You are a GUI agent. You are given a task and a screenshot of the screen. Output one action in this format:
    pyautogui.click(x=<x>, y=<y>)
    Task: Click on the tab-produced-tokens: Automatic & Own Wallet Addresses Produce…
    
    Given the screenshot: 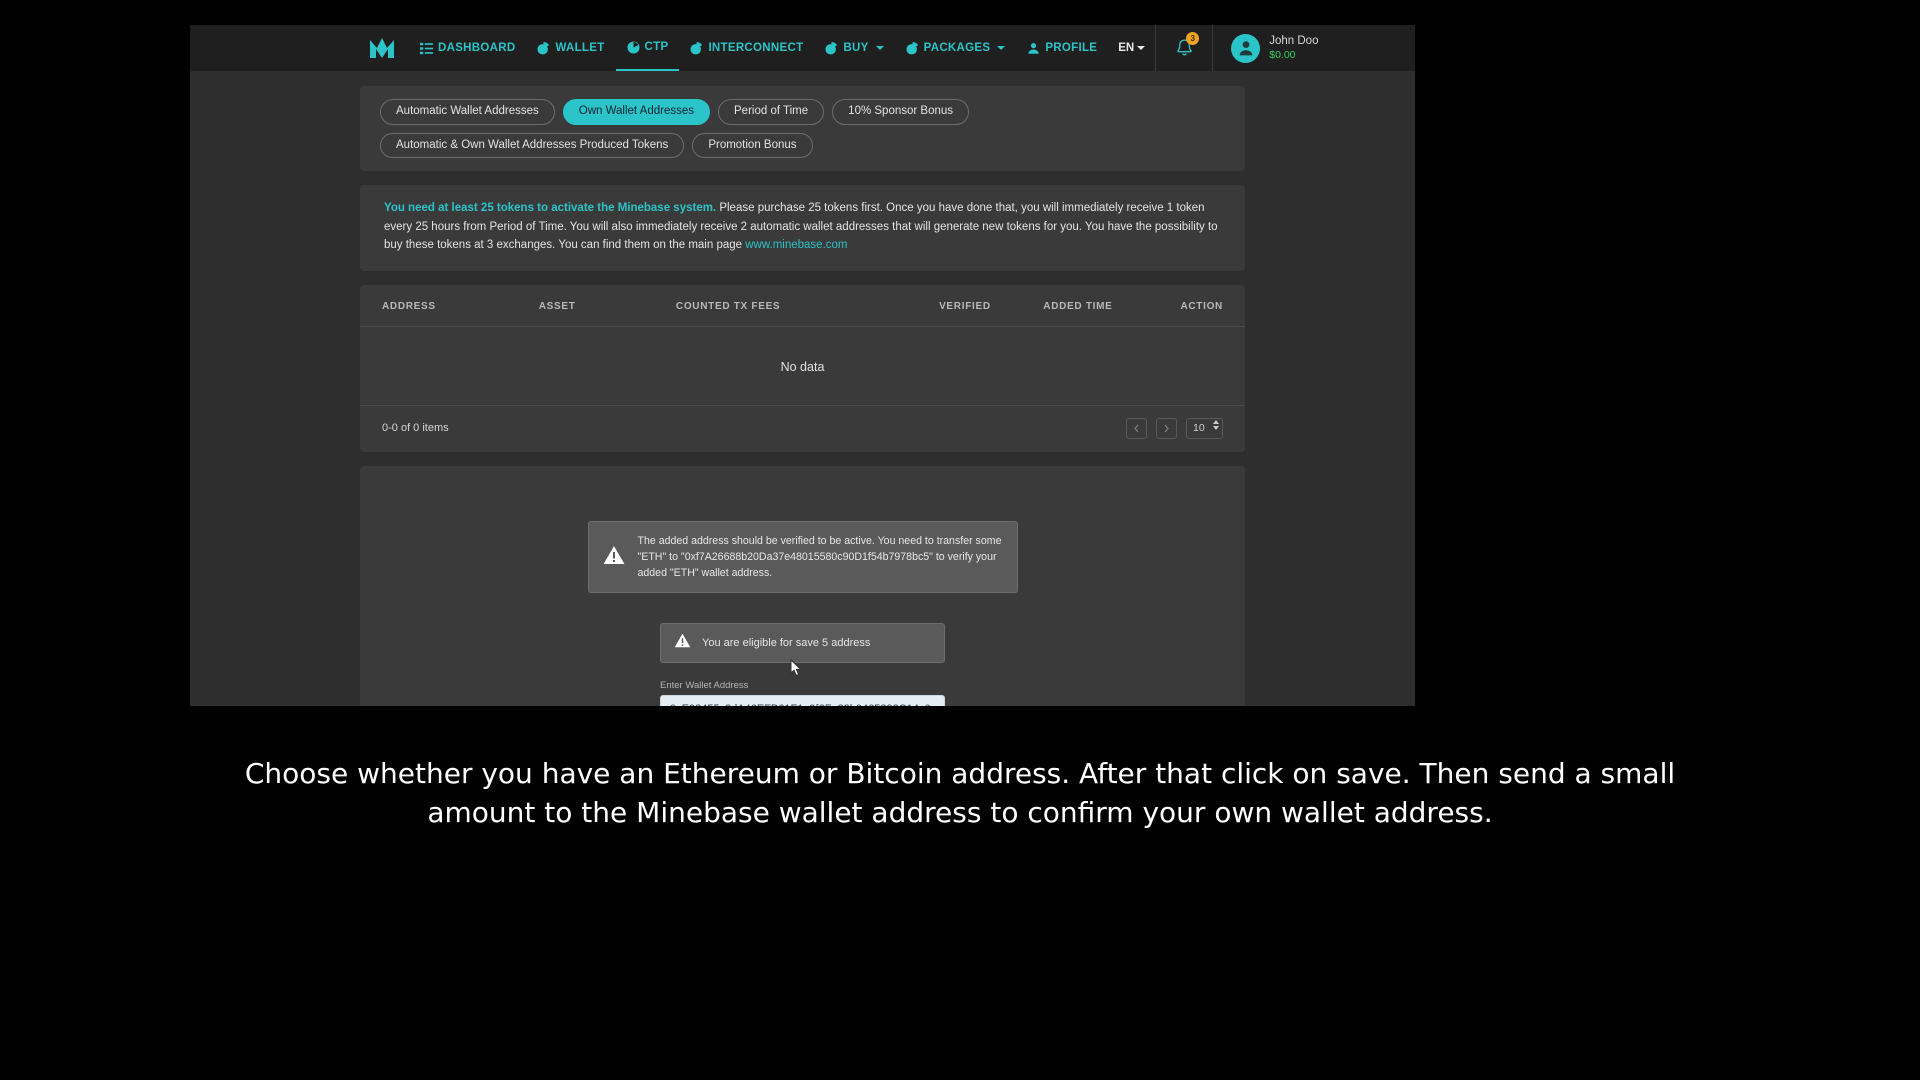 What is the action you would take?
    pyautogui.click(x=532, y=145)
    